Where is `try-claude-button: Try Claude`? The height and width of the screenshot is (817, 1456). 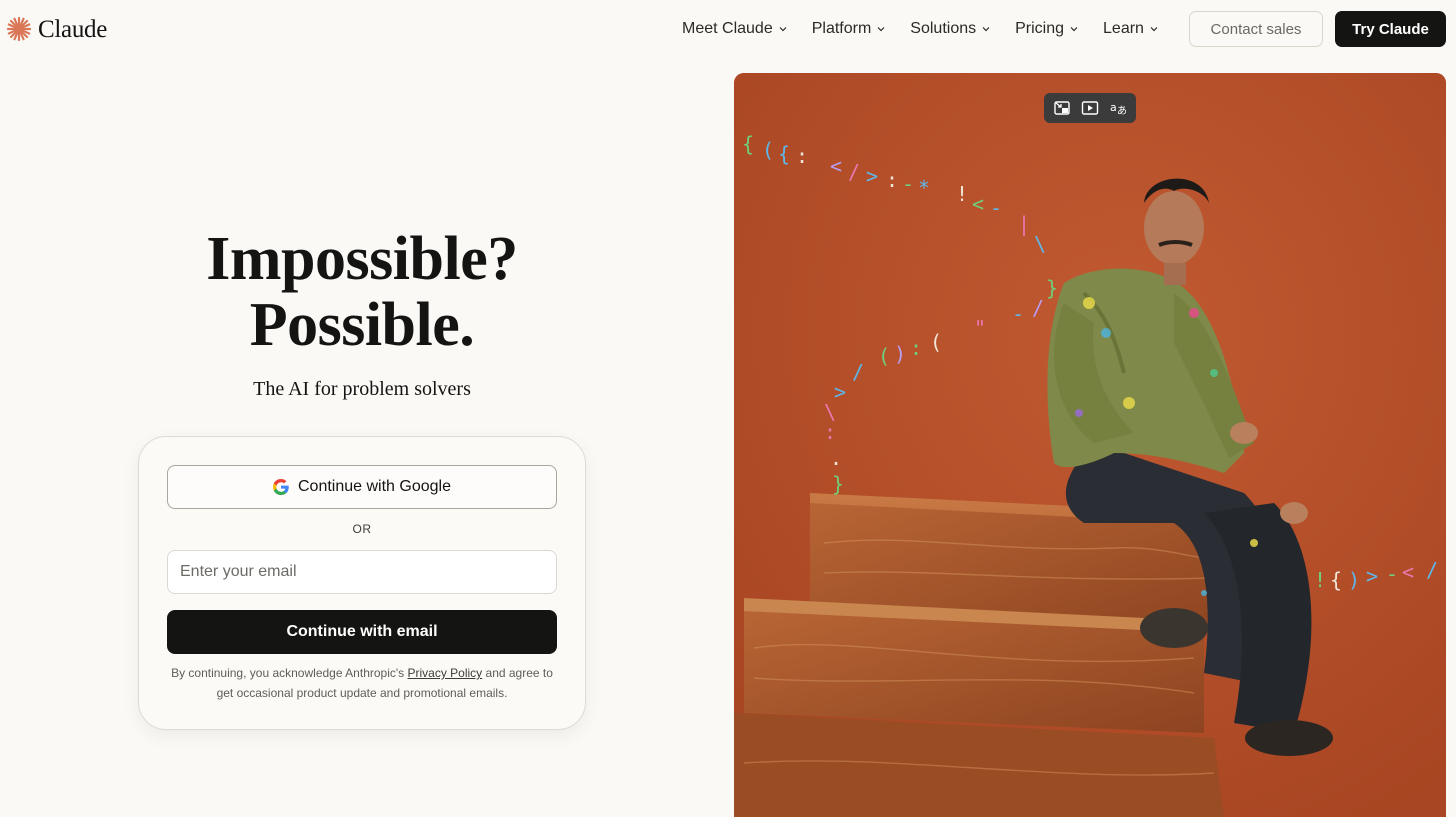 try-claude-button: Try Claude is located at coordinates (1390, 29).